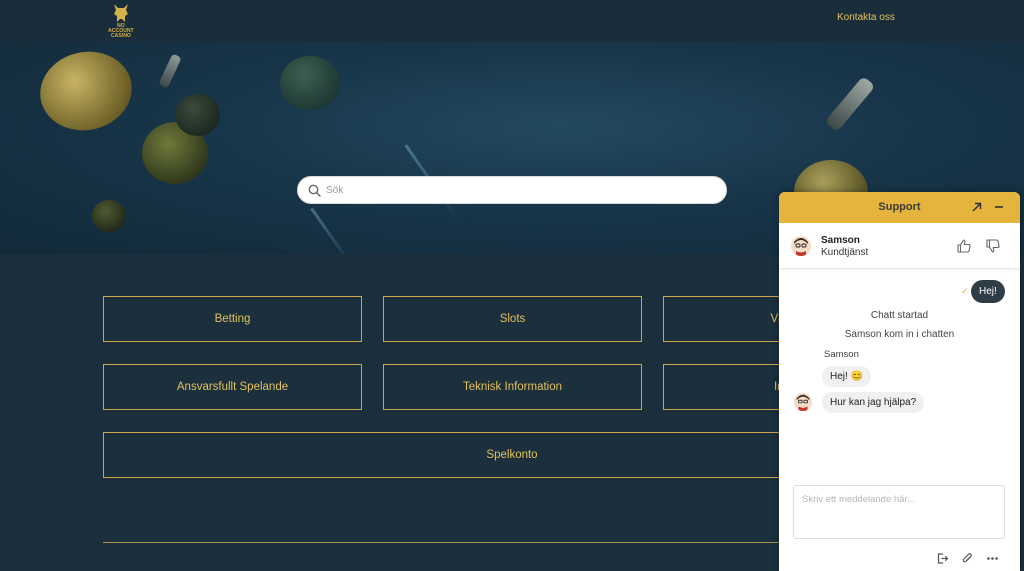 The width and height of the screenshot is (1024, 571). I want to click on thumbs-down-icon, so click(993, 246).